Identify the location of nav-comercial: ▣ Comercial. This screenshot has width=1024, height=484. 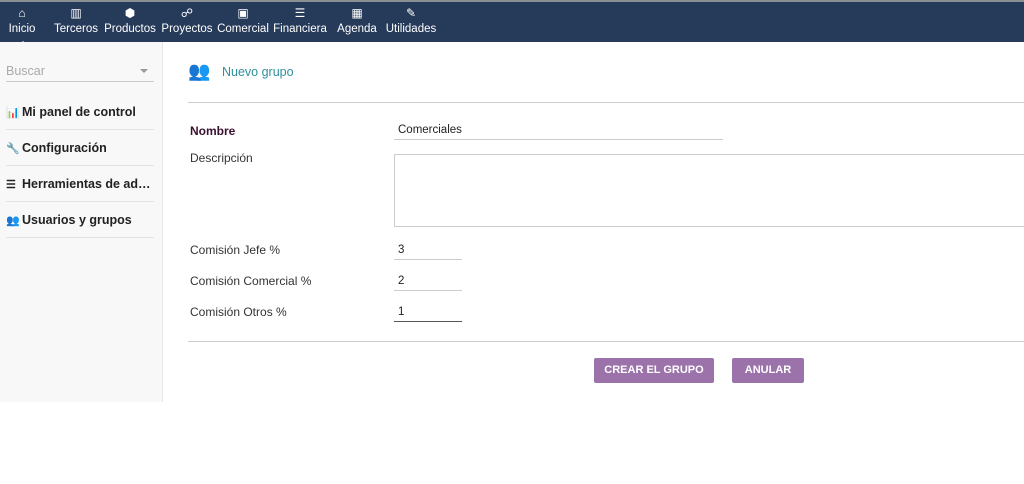
(243, 20).